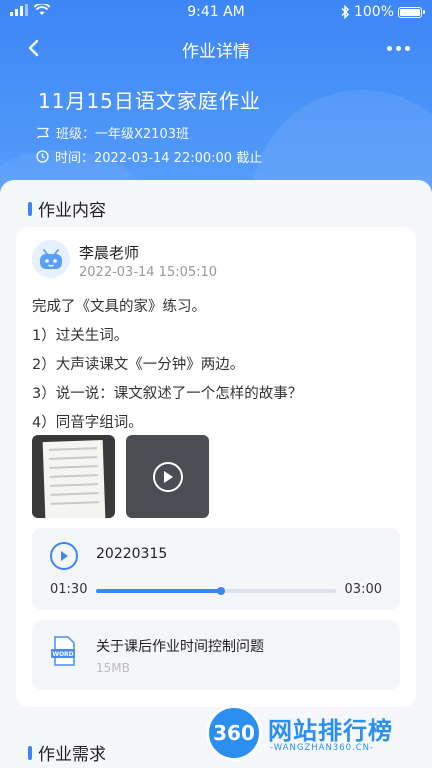  I want to click on audio-name: 20220315, so click(132, 554).